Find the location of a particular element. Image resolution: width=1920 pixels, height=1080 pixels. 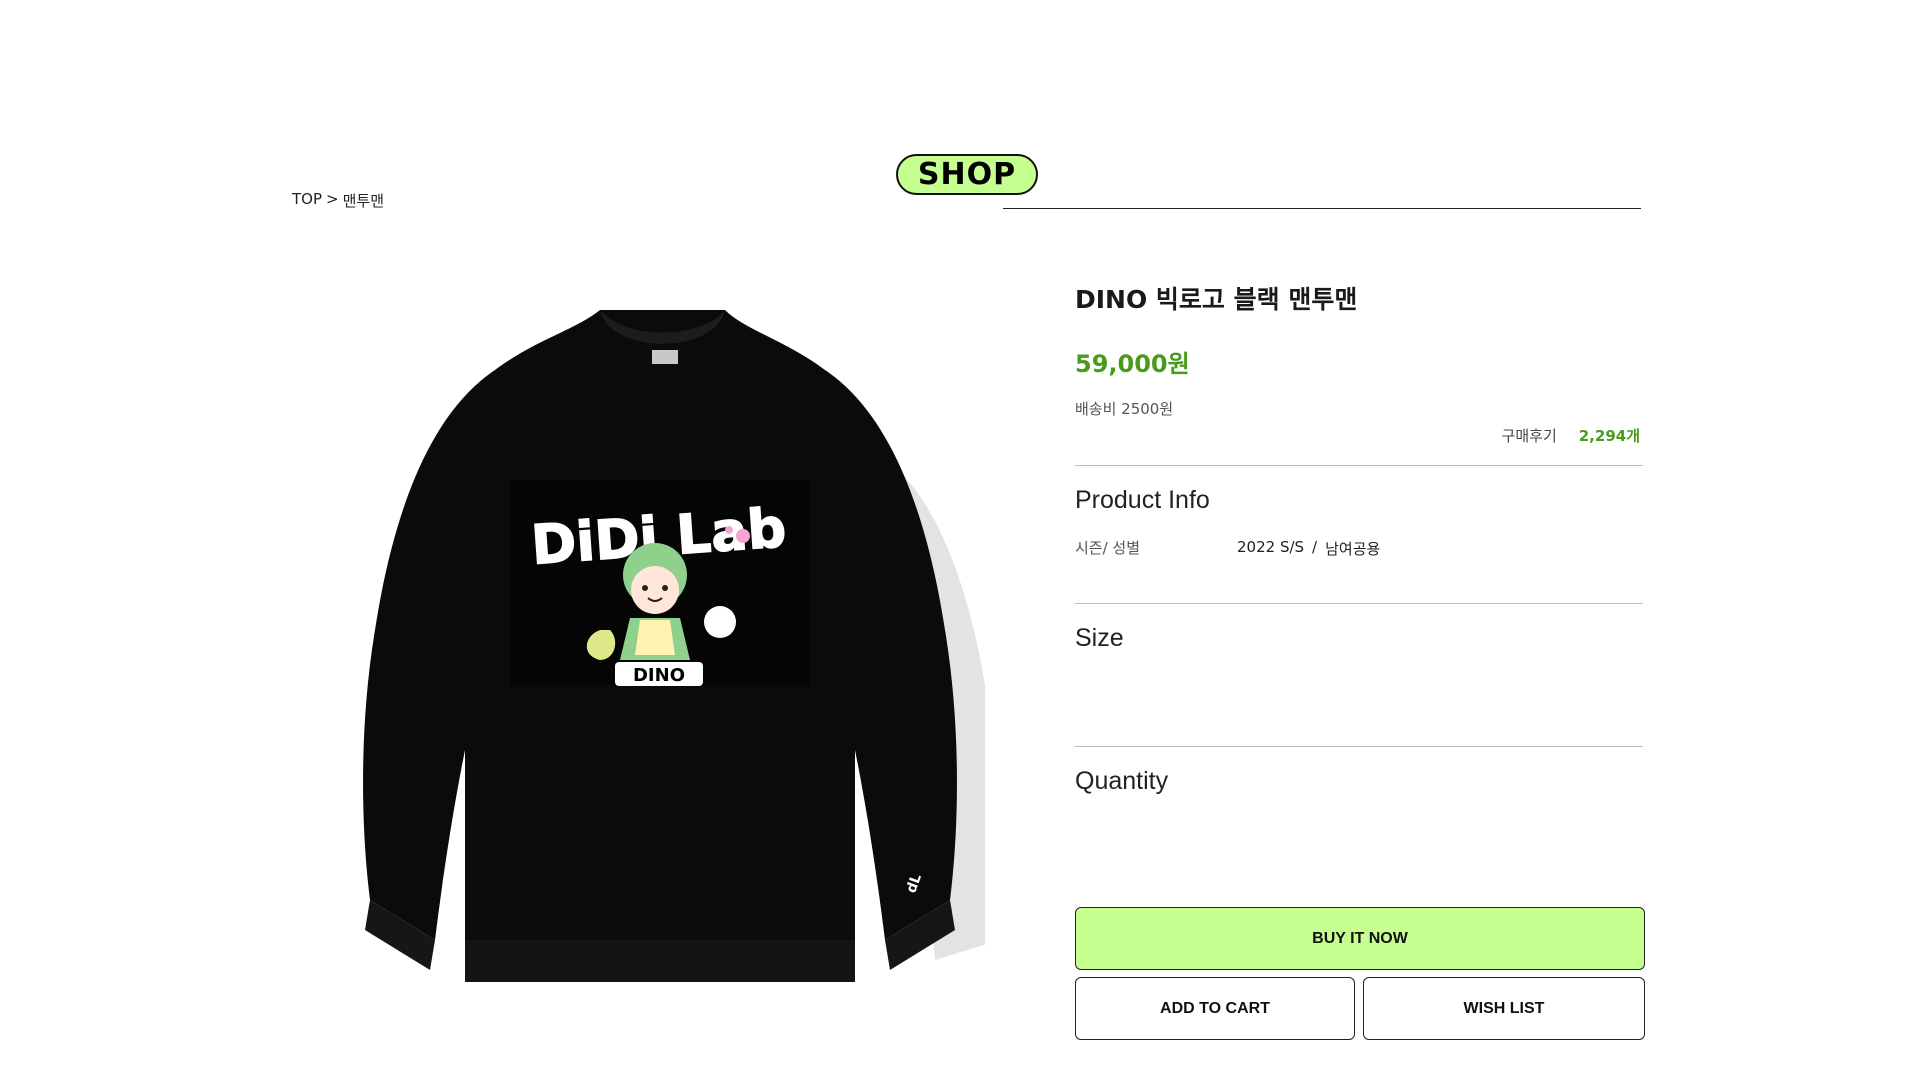

shop-logo: SHOP is located at coordinates (967, 174).